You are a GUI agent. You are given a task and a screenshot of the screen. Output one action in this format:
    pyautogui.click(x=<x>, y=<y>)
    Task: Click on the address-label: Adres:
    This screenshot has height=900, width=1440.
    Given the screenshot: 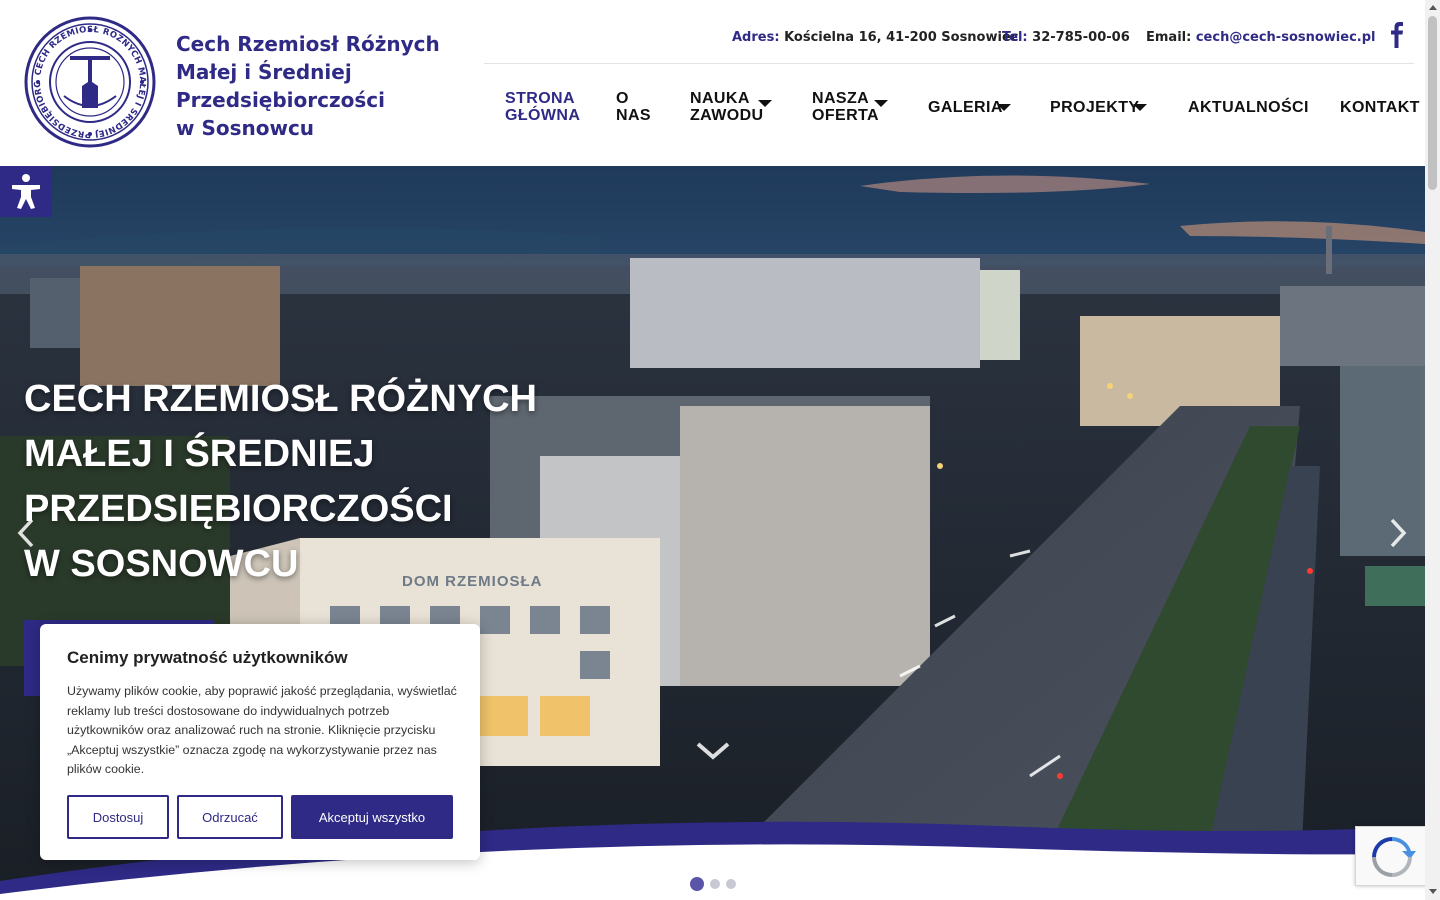 What is the action you would take?
    pyautogui.click(x=756, y=37)
    